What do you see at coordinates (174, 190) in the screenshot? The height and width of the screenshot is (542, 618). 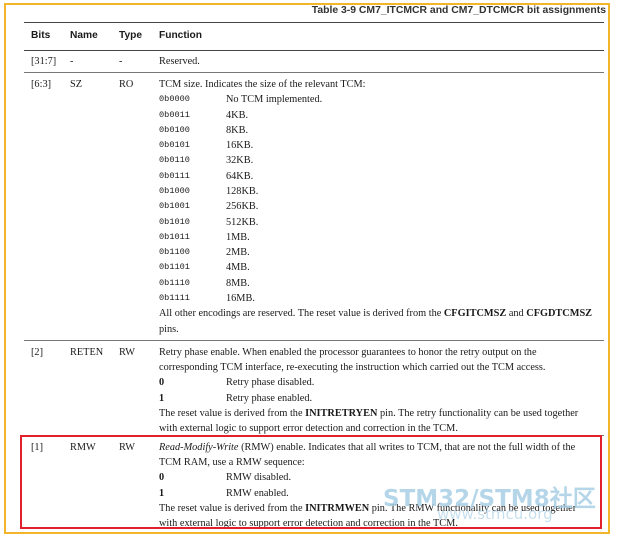 I see `encoding-code: 0b1000` at bounding box center [174, 190].